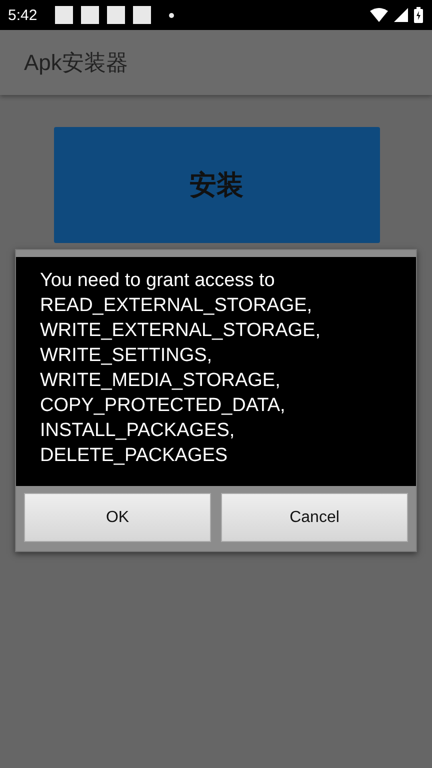  What do you see at coordinates (171, 15) in the screenshot?
I see `more-notifications-icon` at bounding box center [171, 15].